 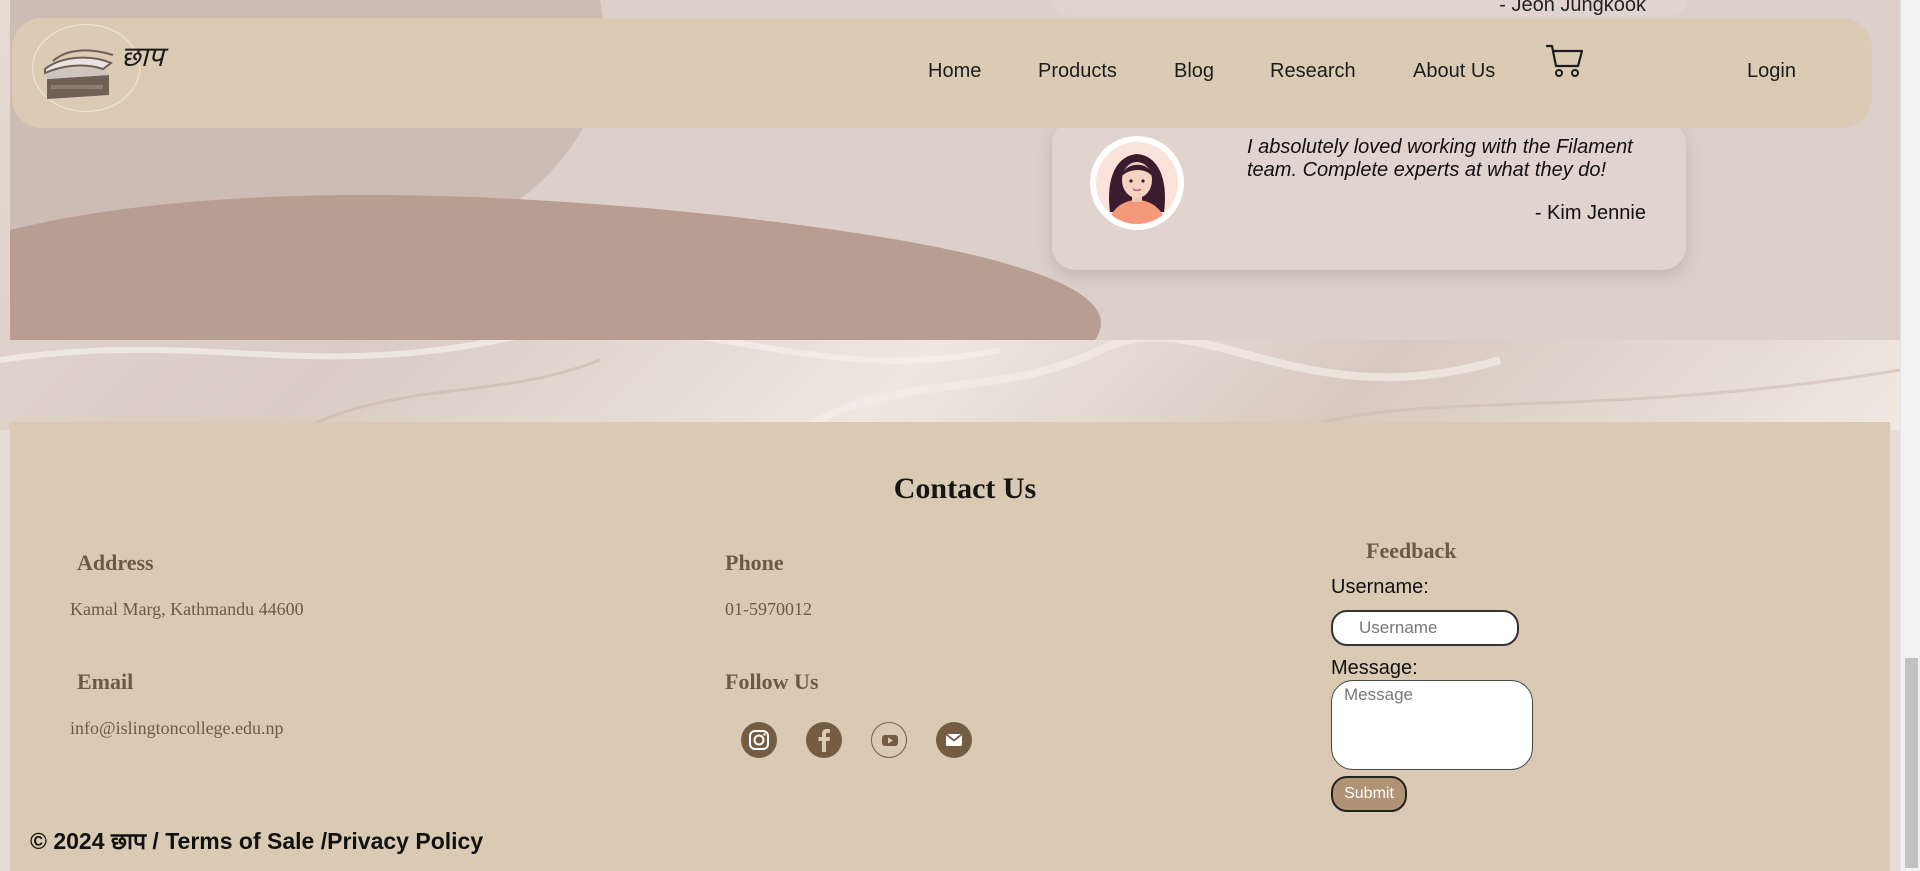 I want to click on facebook-icon, so click(x=824, y=740).